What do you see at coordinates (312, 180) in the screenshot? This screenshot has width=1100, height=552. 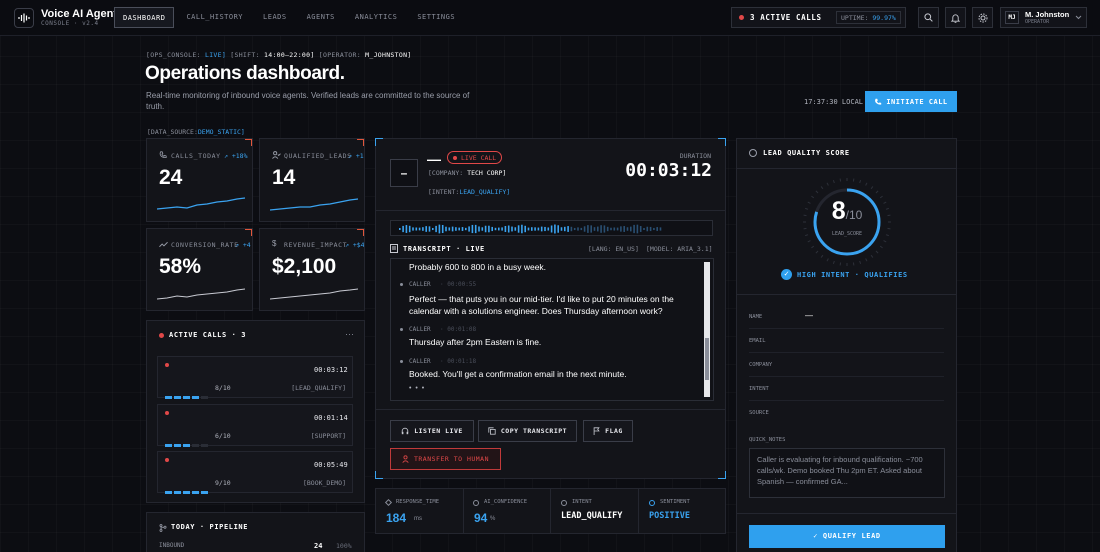 I see `kpi-card-qualified-leads: QUALIFIED_LEADS ↗ +12 14` at bounding box center [312, 180].